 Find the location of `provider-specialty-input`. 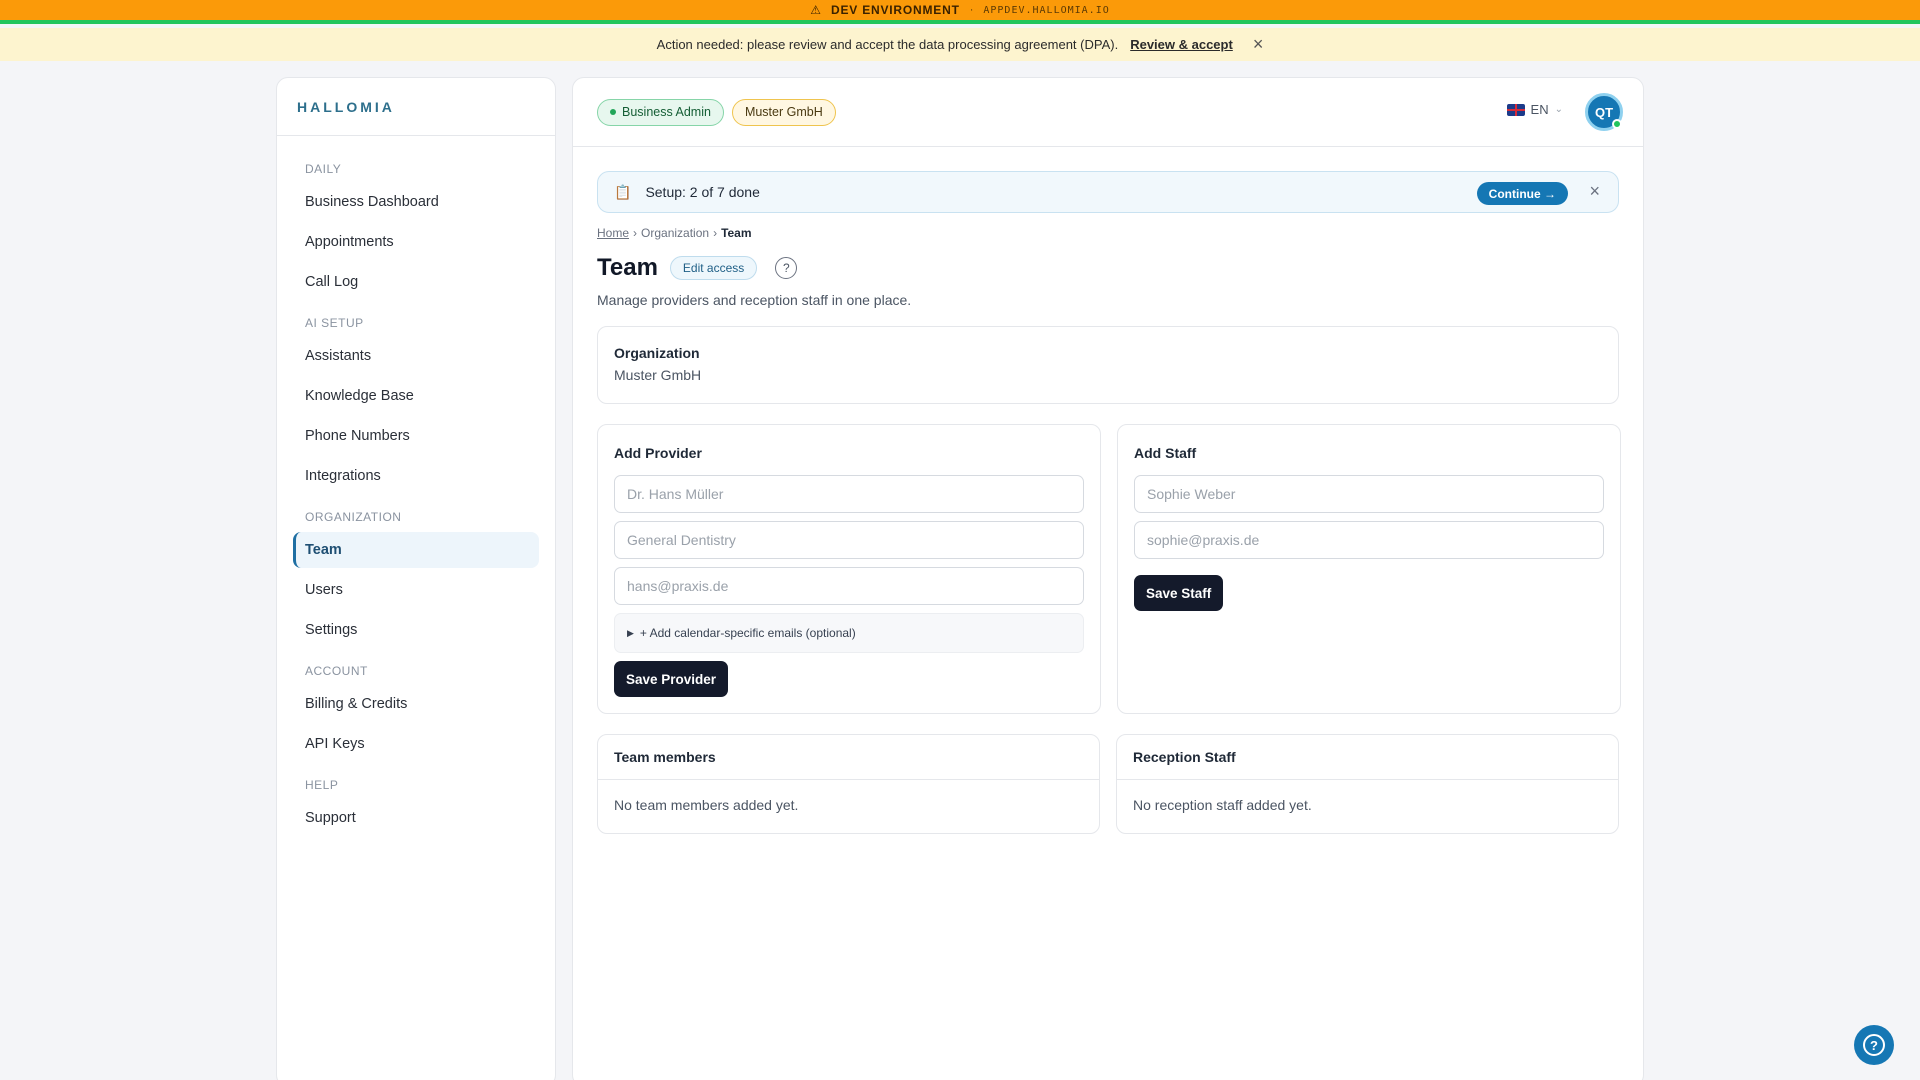

provider-specialty-input is located at coordinates (849, 540).